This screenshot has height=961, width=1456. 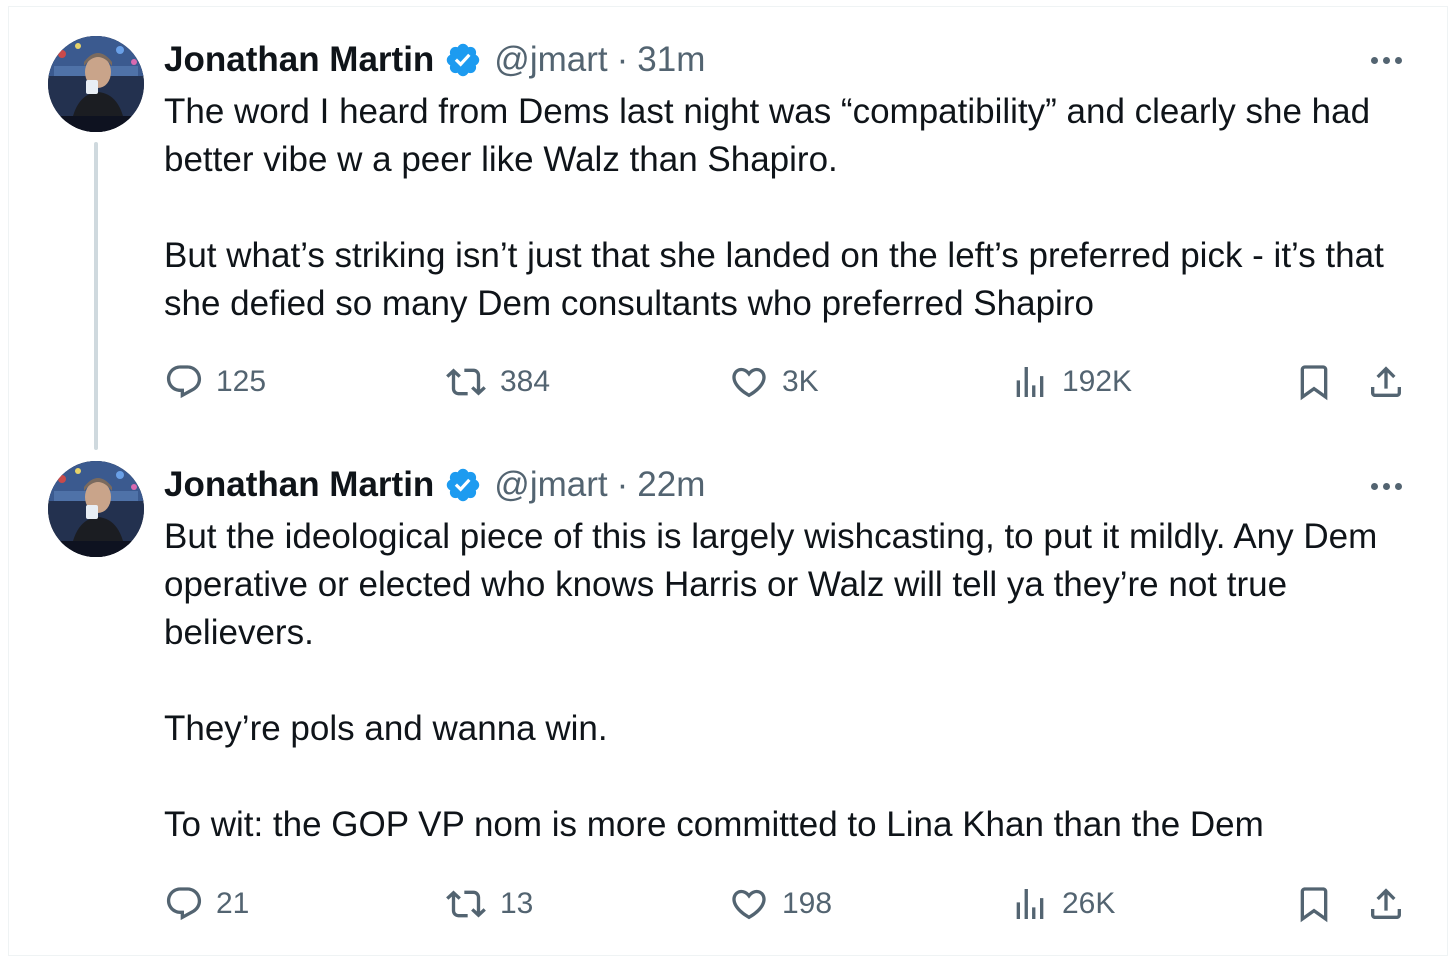 I want to click on reply-button: 21, so click(x=206, y=904).